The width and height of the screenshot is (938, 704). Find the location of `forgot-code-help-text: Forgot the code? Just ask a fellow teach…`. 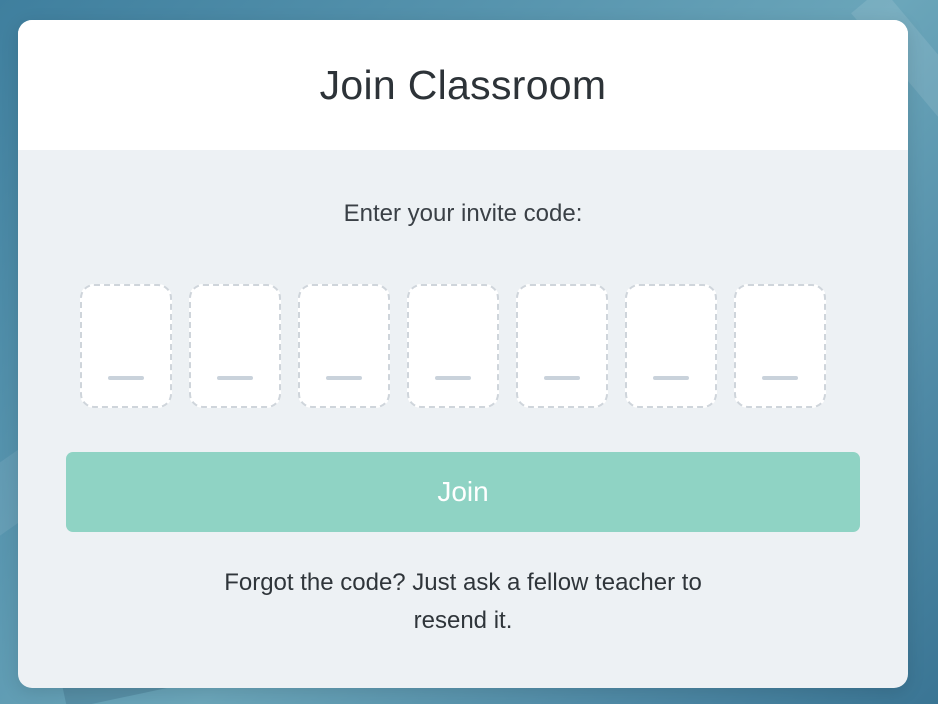

forgot-code-help-text: Forgot the code? Just ask a fellow teach… is located at coordinates (463, 601).